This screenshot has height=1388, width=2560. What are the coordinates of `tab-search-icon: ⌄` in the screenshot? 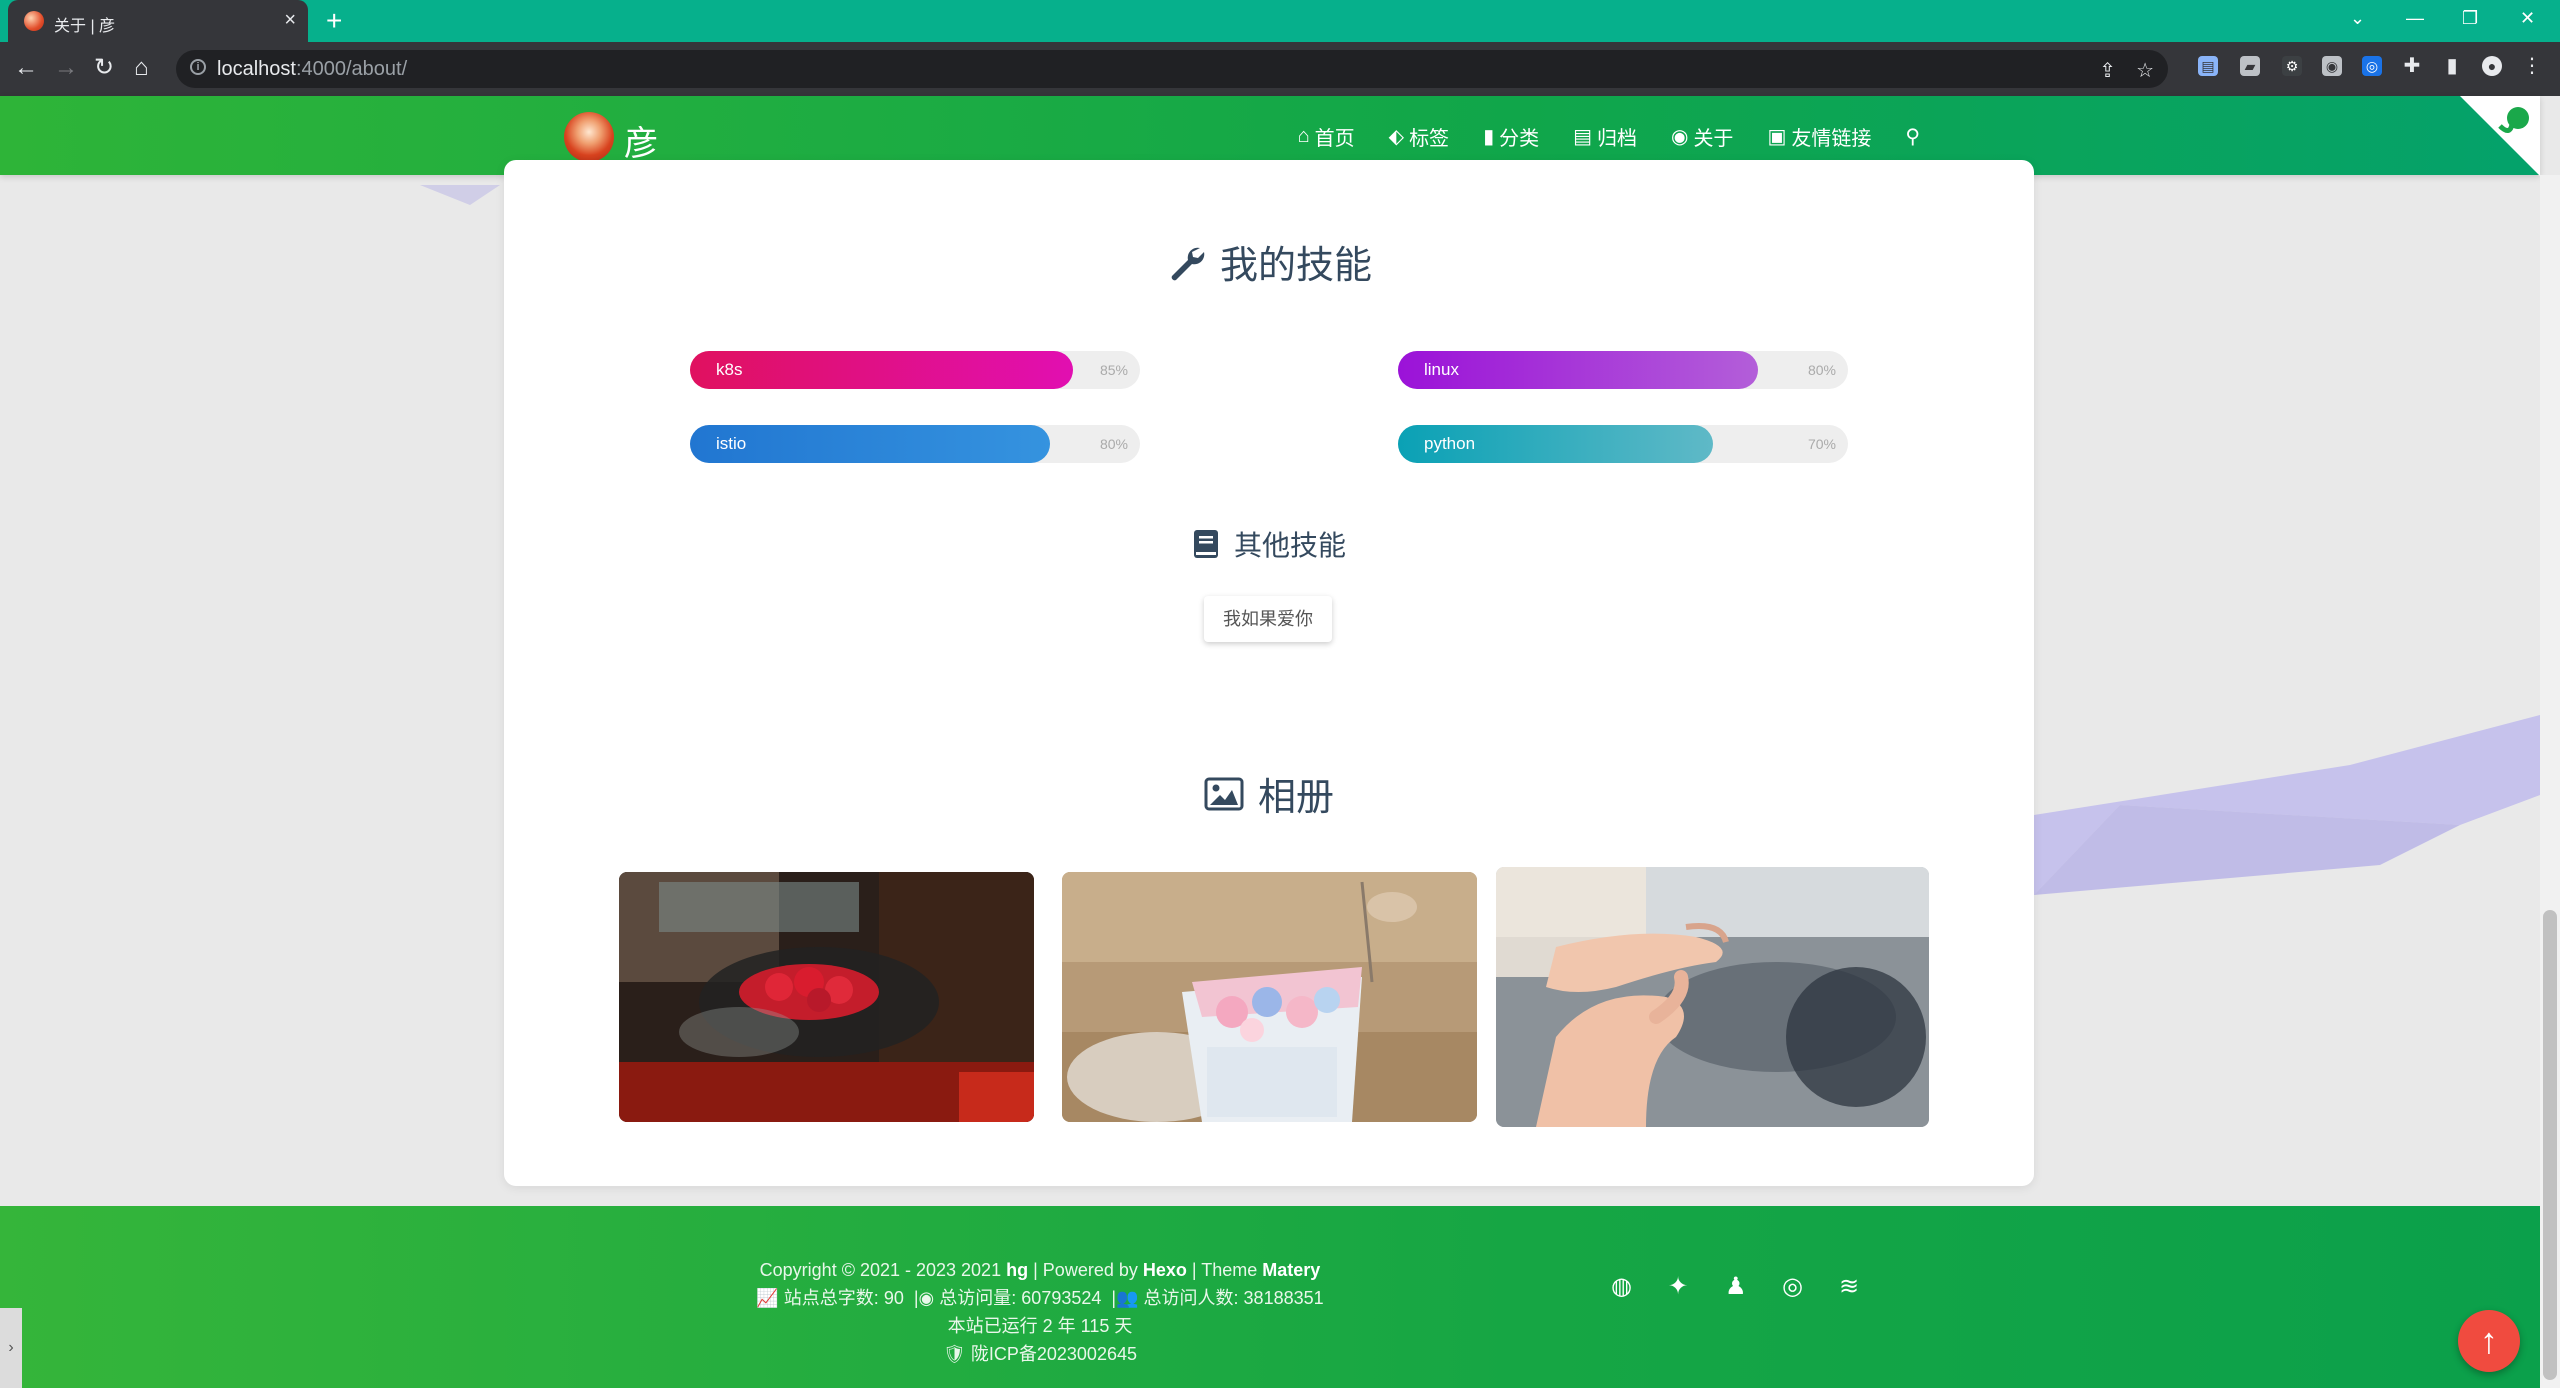 It's located at (2357, 18).